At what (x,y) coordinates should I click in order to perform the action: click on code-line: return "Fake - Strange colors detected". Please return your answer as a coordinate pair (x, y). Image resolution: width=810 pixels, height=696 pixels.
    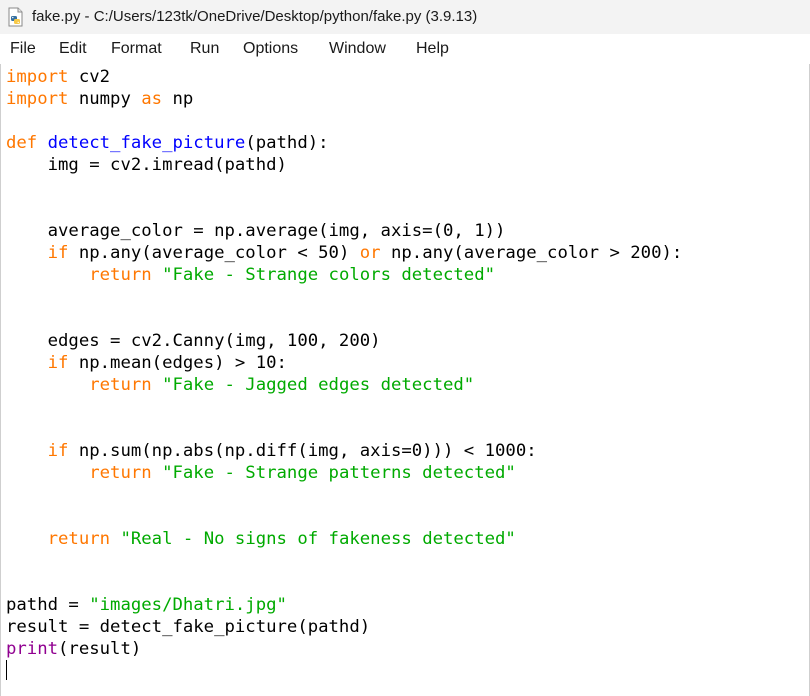
    Looking at the image, I should click on (344, 275).